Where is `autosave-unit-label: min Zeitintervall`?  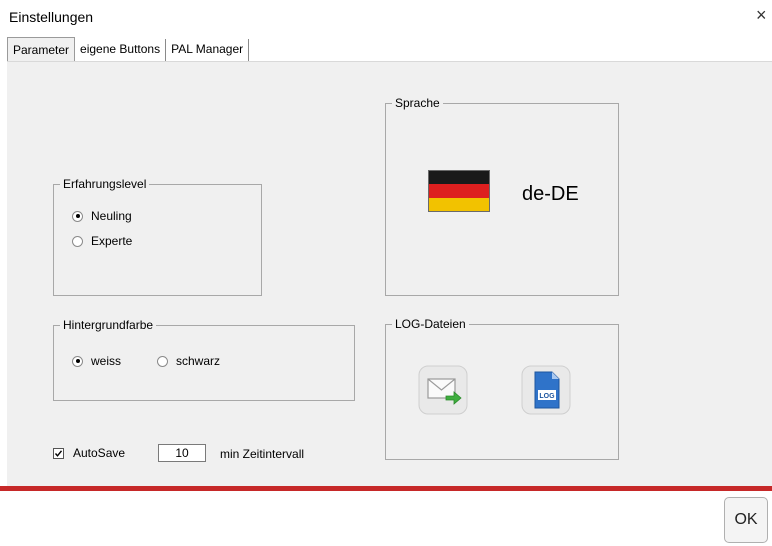 autosave-unit-label: min Zeitintervall is located at coordinates (262, 454).